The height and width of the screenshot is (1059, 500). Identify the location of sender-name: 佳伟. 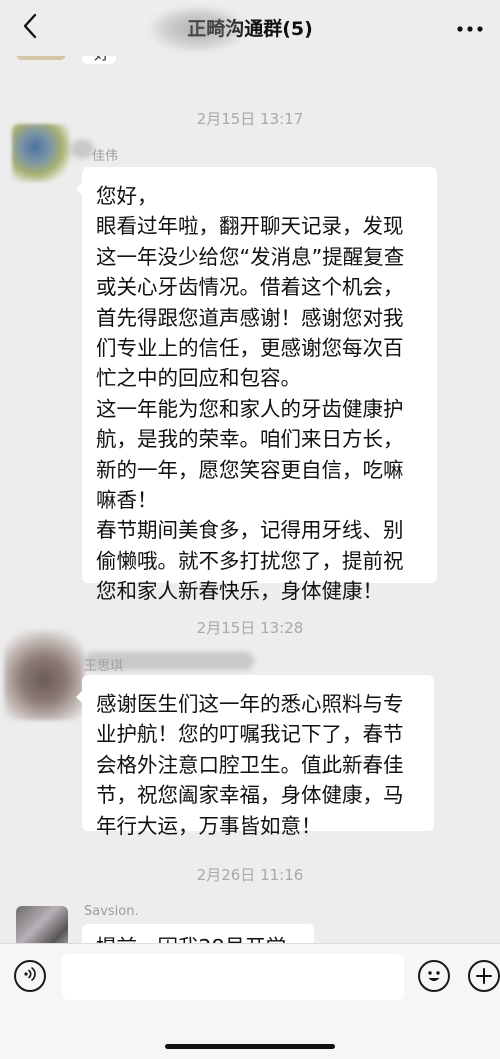
(105, 156).